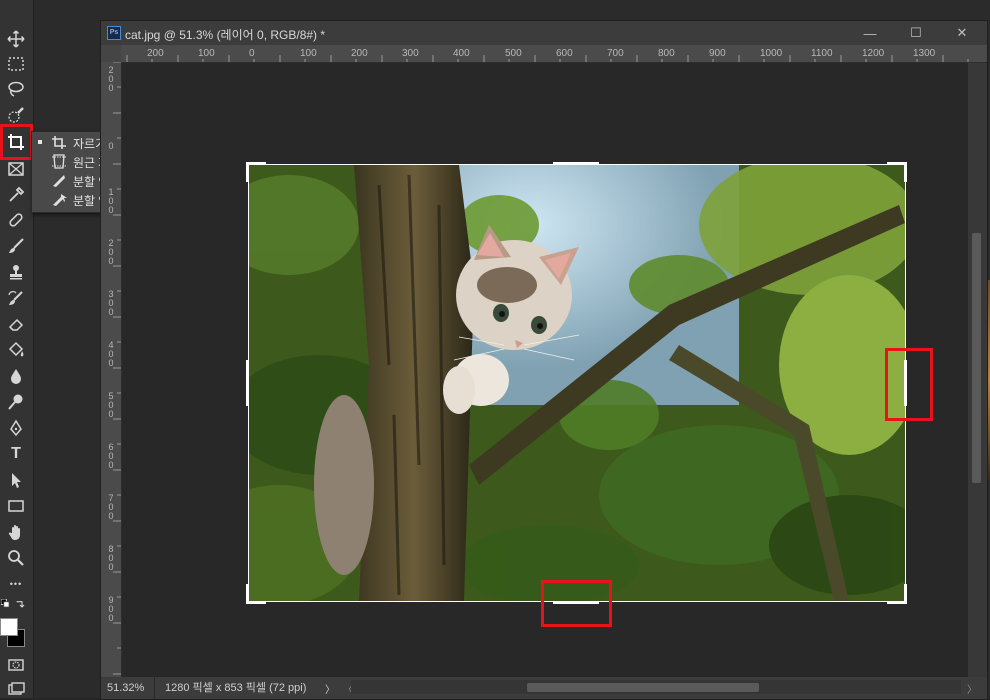 The image size is (990, 700). What do you see at coordinates (235, 688) in the screenshot?
I see `document-info: 1280 픽셀 x 853 픽셀 (72 ppi)` at bounding box center [235, 688].